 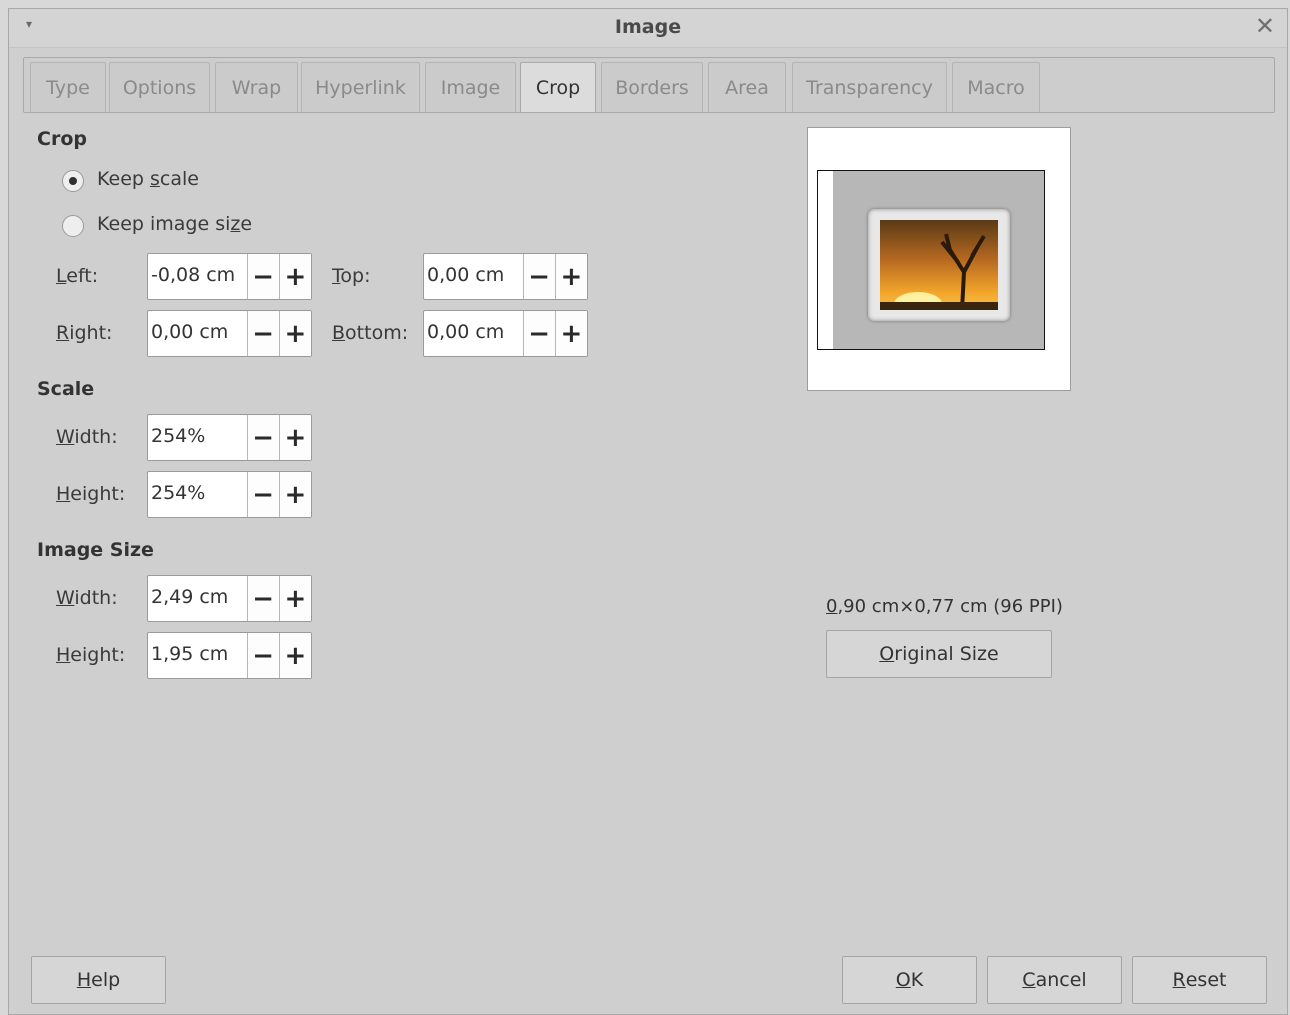 I want to click on crop-top-input: 0,00 cm, so click(x=474, y=276).